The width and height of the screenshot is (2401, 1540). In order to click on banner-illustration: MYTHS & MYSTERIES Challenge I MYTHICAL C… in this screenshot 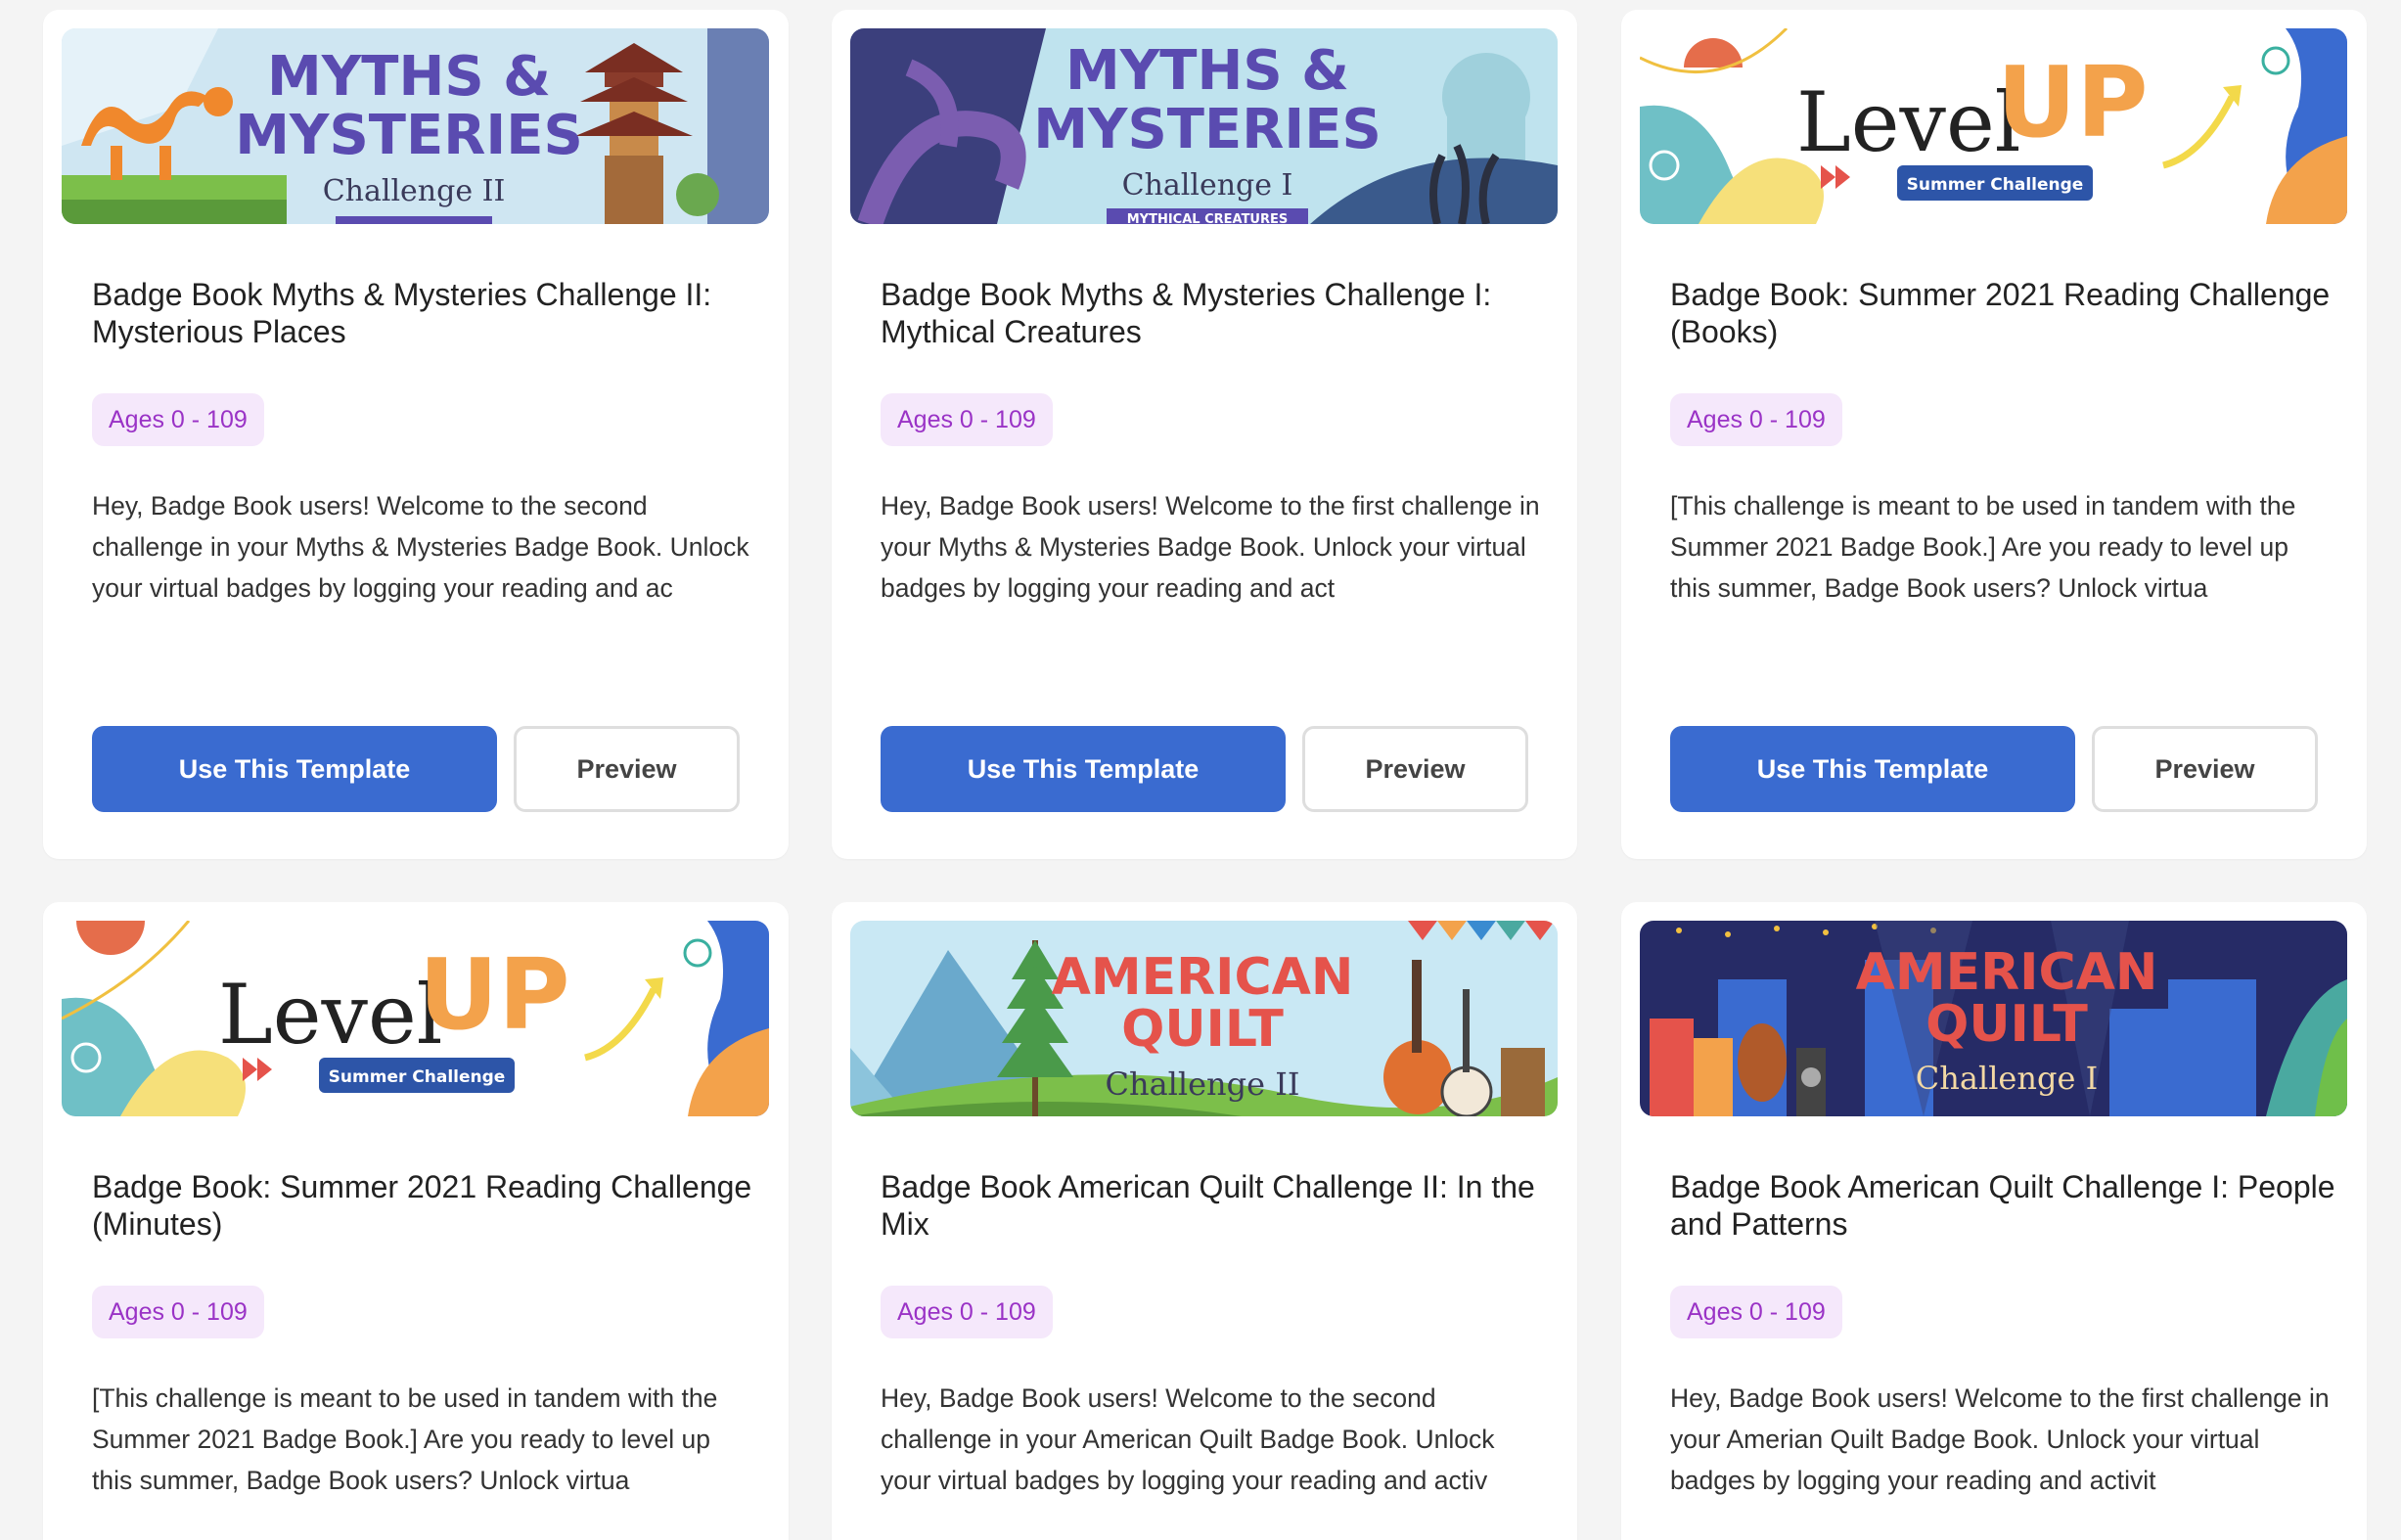, I will do `click(1204, 126)`.